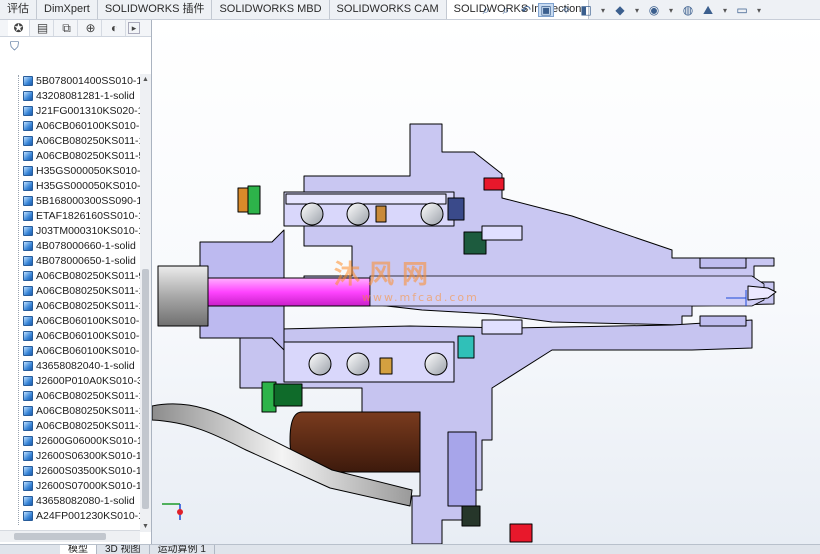 The height and width of the screenshot is (554, 820). Describe the element at coordinates (566, 10) in the screenshot. I see `dynamic-annotation-icon: ✧` at that location.